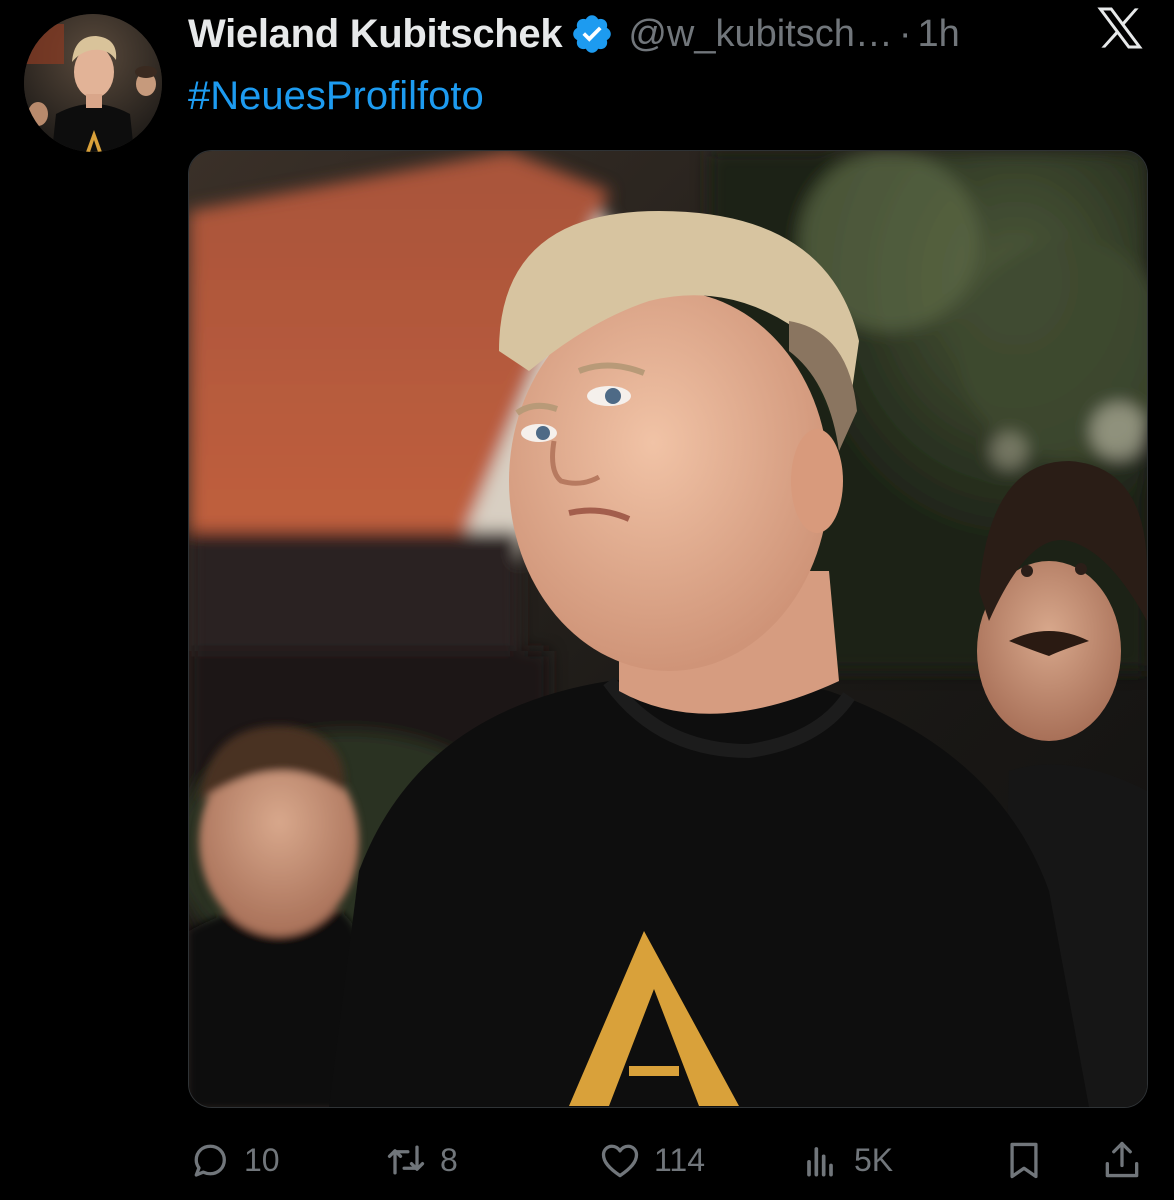 The height and width of the screenshot is (1200, 1174). I want to click on bookmark-icon, so click(1024, 1160).